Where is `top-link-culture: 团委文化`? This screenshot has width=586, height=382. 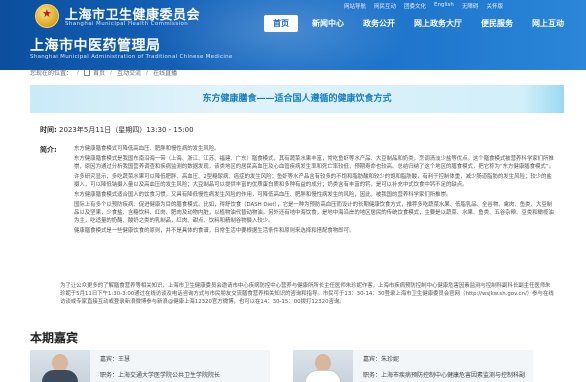 top-link-culture: 团委文化 is located at coordinates (415, 6).